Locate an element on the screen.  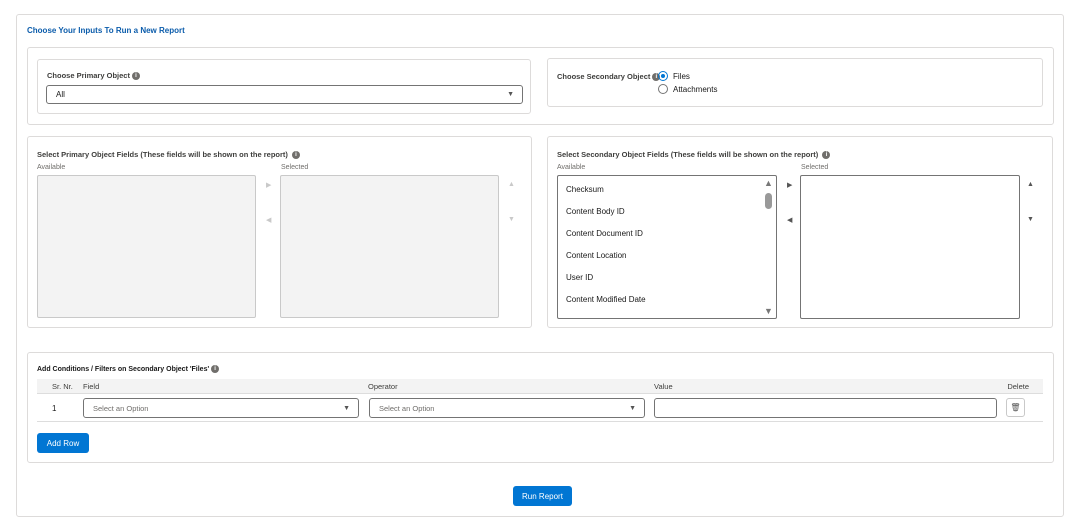
column-header: Value is located at coordinates (663, 386).